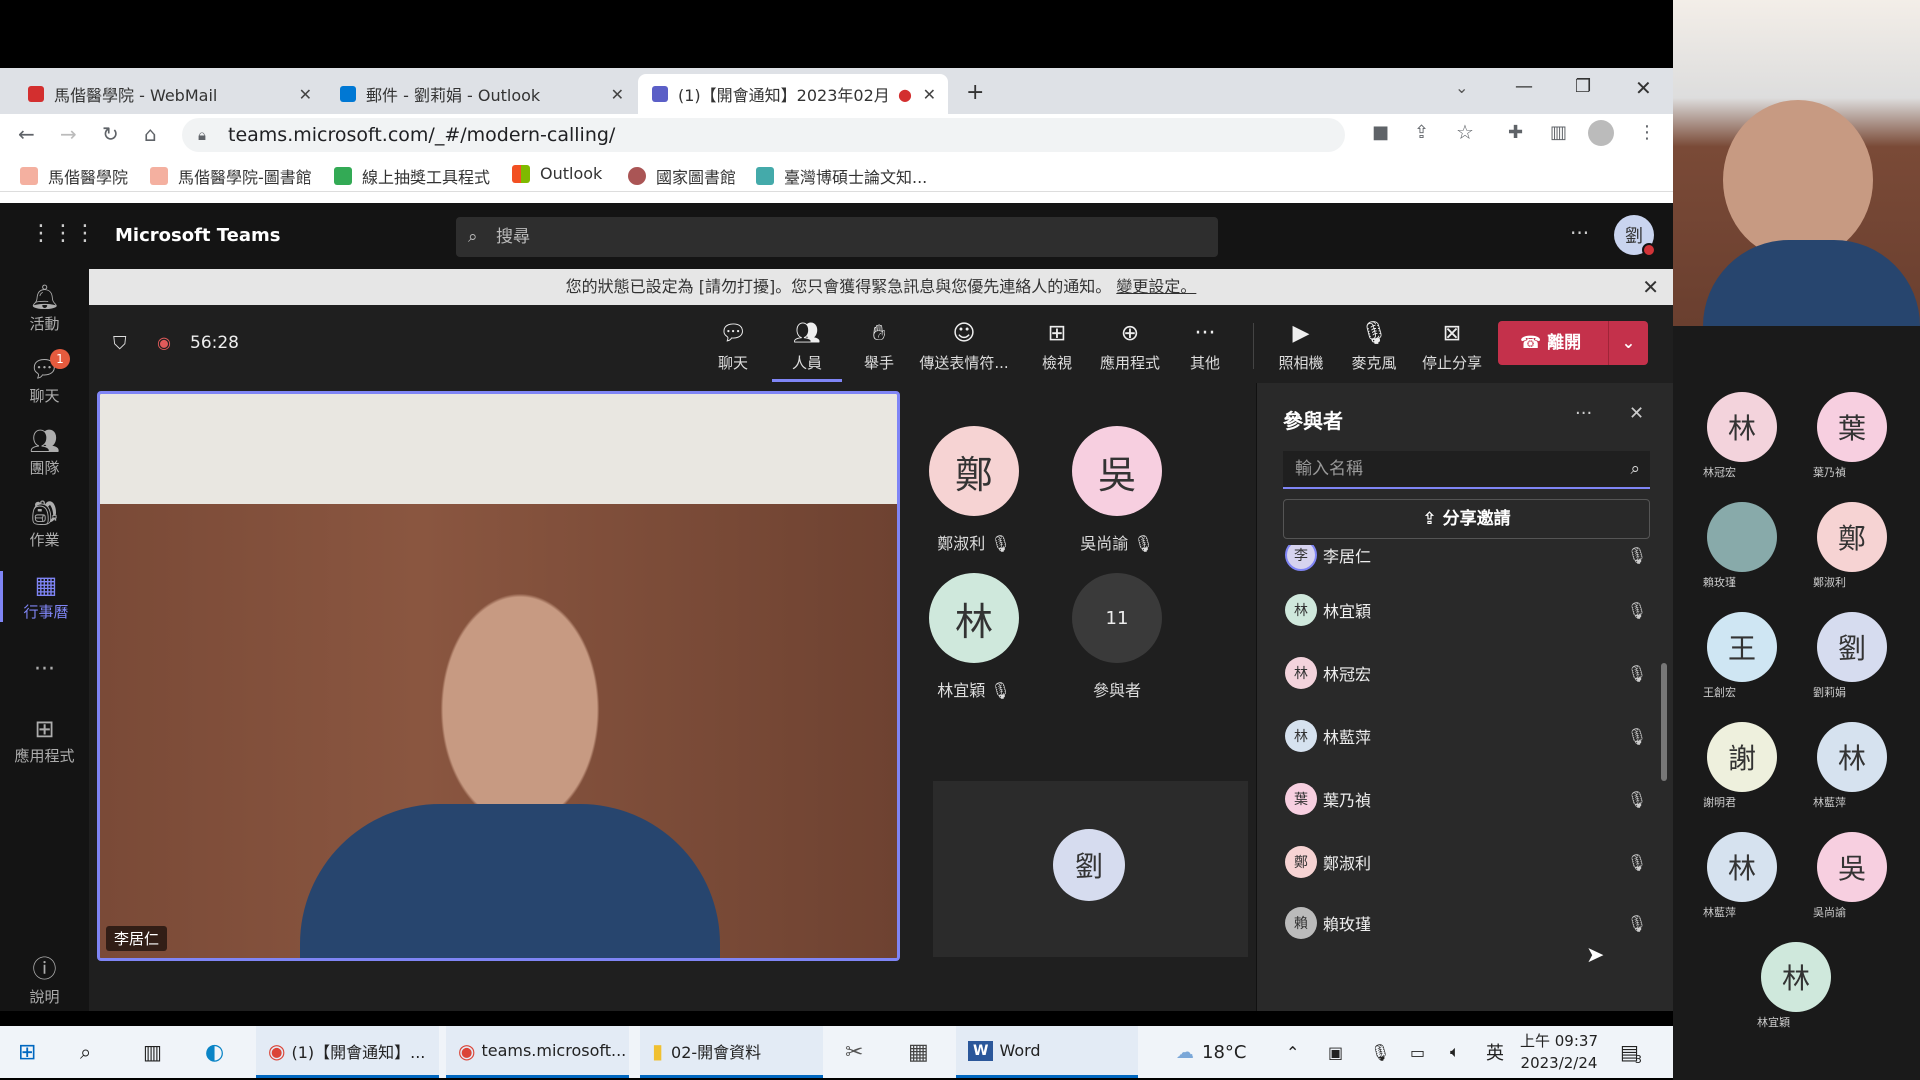 This screenshot has width=1920, height=1080. What do you see at coordinates (1156, 286) in the screenshot?
I see `change-settings-link: 變更設定。` at bounding box center [1156, 286].